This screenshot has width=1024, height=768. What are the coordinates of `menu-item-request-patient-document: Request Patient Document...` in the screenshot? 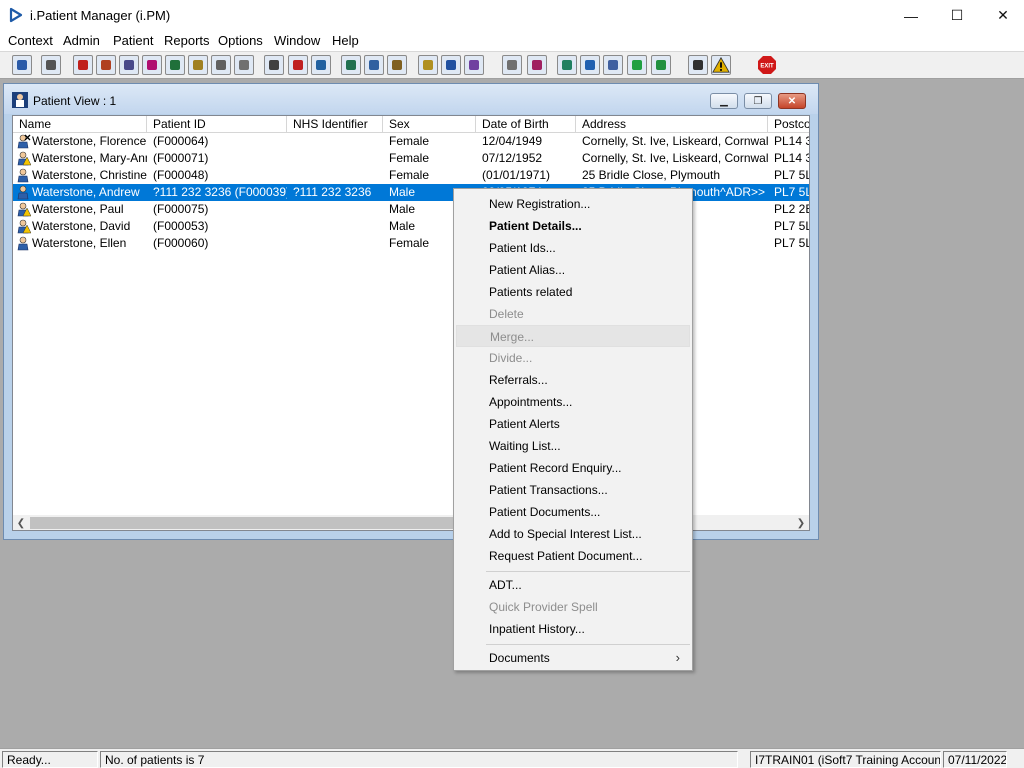 It's located at (573, 556).